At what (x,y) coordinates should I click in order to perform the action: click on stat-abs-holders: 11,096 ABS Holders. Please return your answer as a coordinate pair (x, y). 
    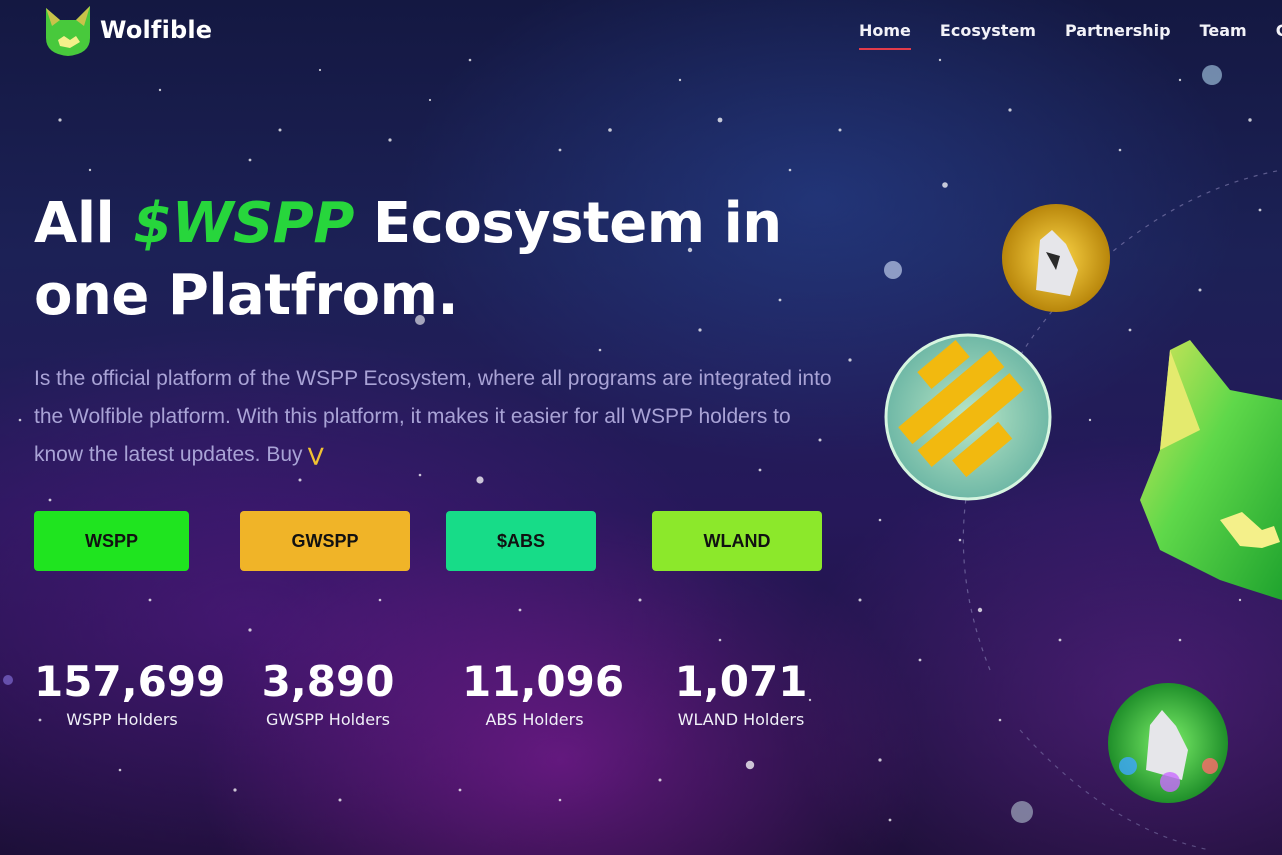
    Looking at the image, I should click on (543, 693).